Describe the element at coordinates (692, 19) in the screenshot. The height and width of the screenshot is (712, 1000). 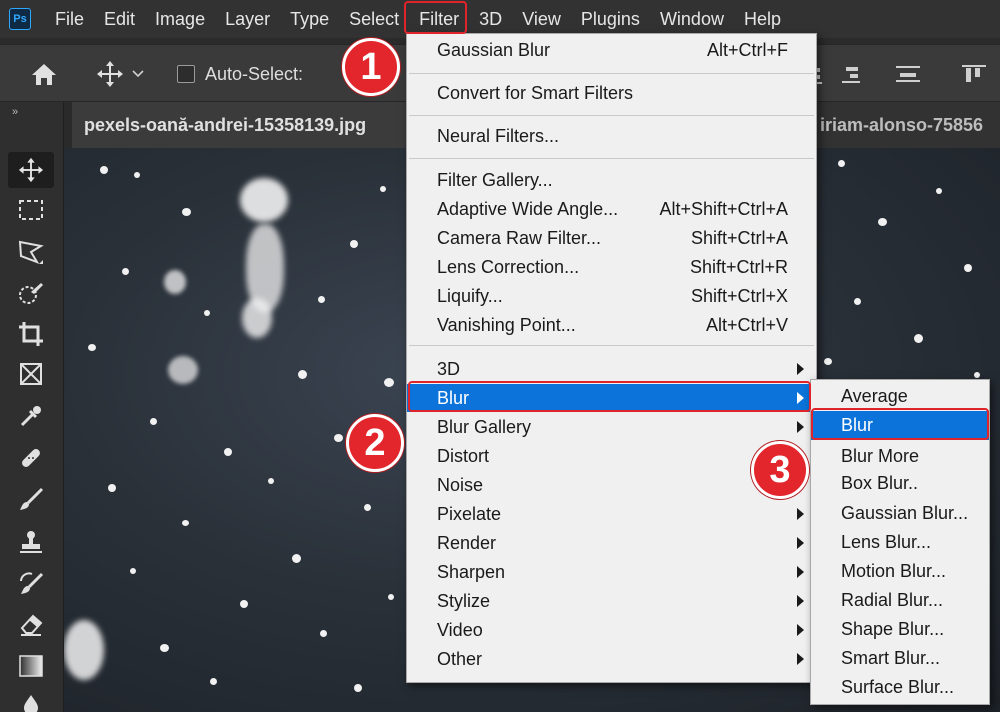
I see `menu-window: Window` at that location.